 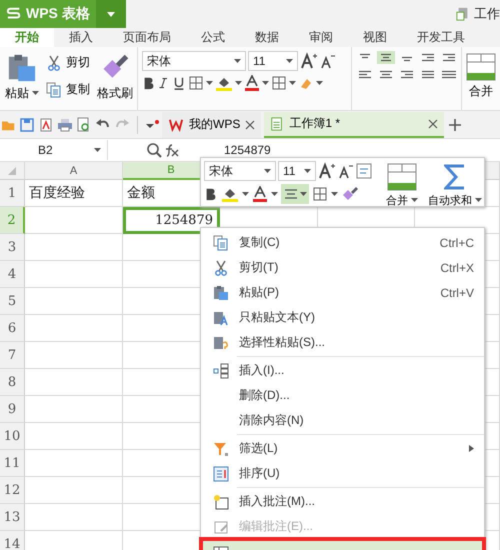 What do you see at coordinates (221, 318) in the screenshot?
I see `paste-text-icon` at bounding box center [221, 318].